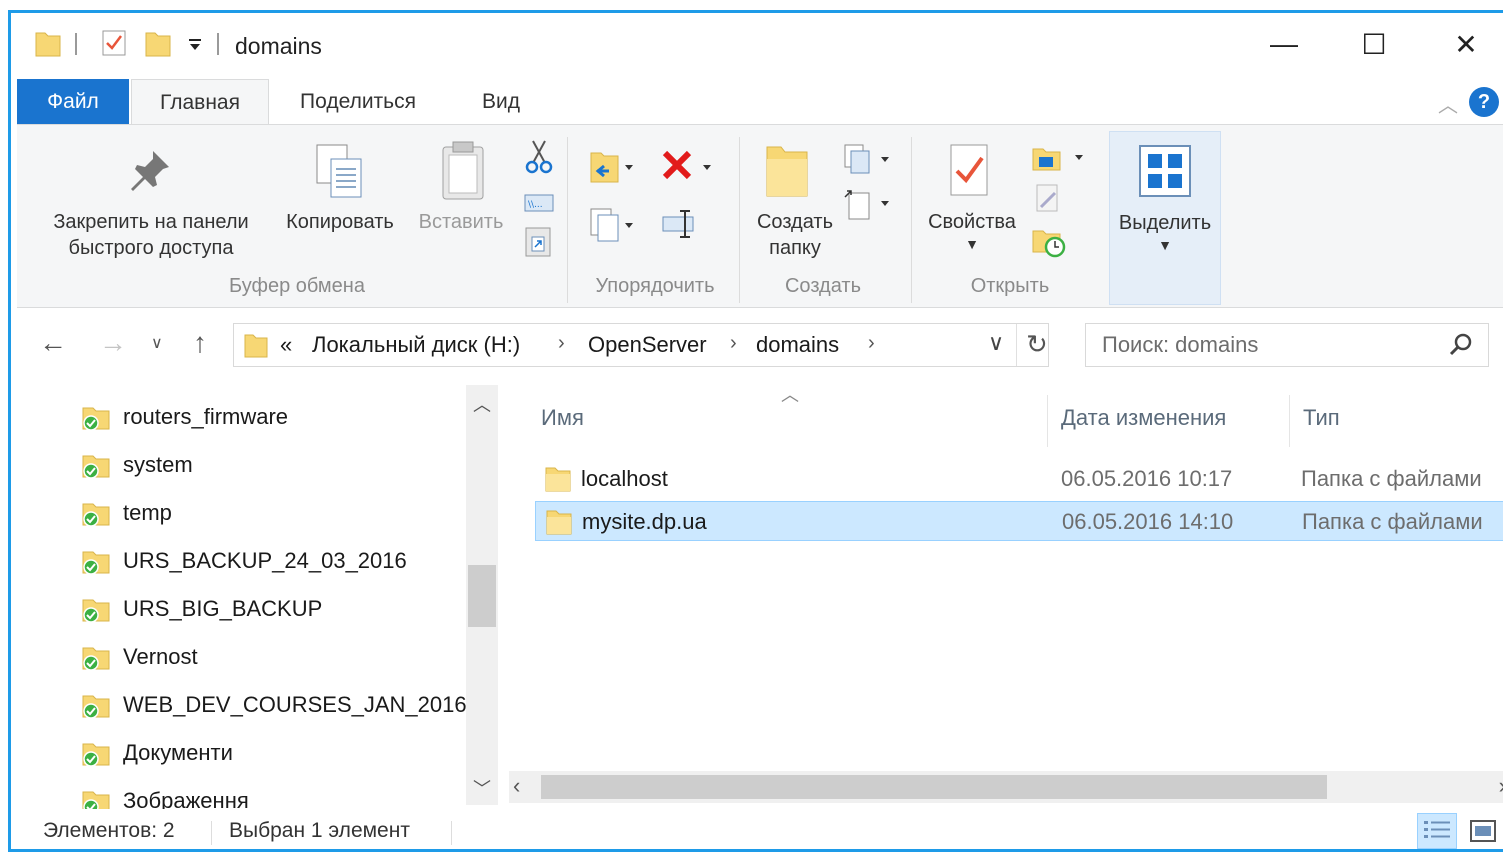 This screenshot has height=852, width=1503. Describe the element at coordinates (339, 171) in the screenshot. I see `copy-icon` at that location.